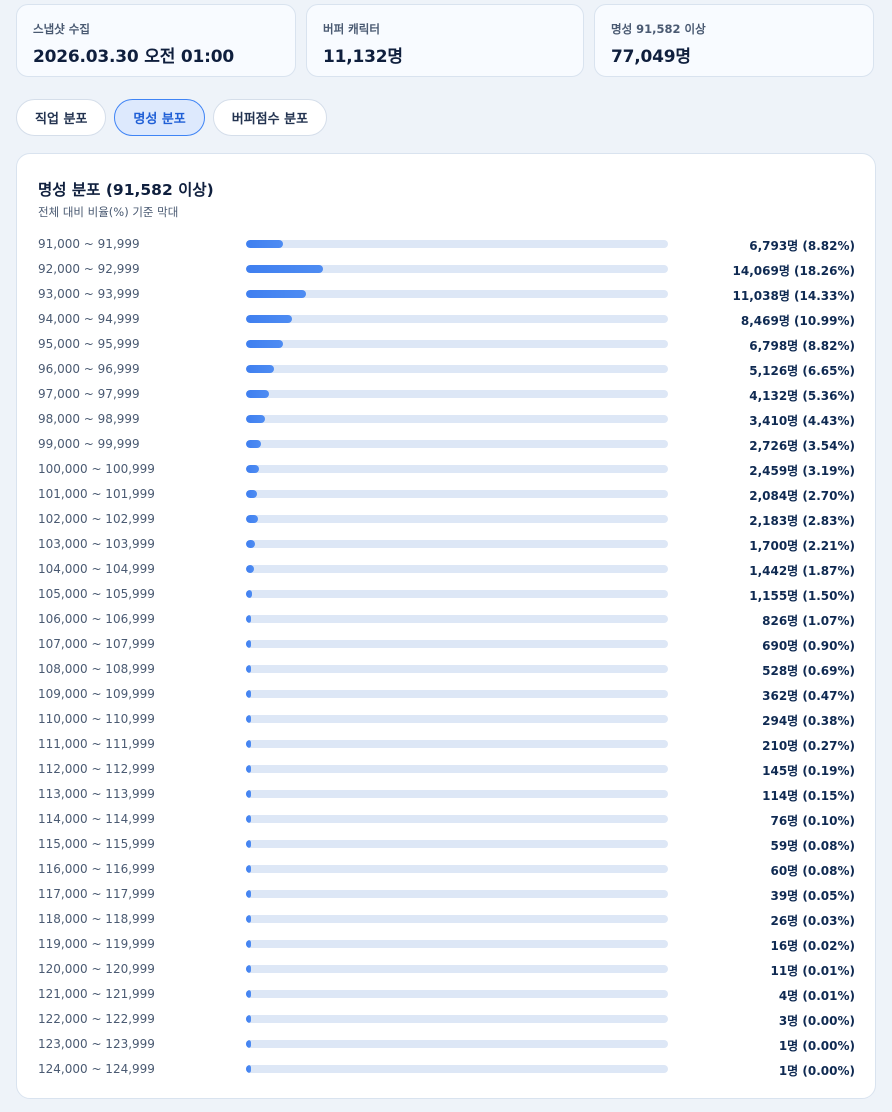 This screenshot has width=892, height=1112. I want to click on distribution-row: 95,000 ~ 95,999 6,798명 (8.82%), so click(446, 344).